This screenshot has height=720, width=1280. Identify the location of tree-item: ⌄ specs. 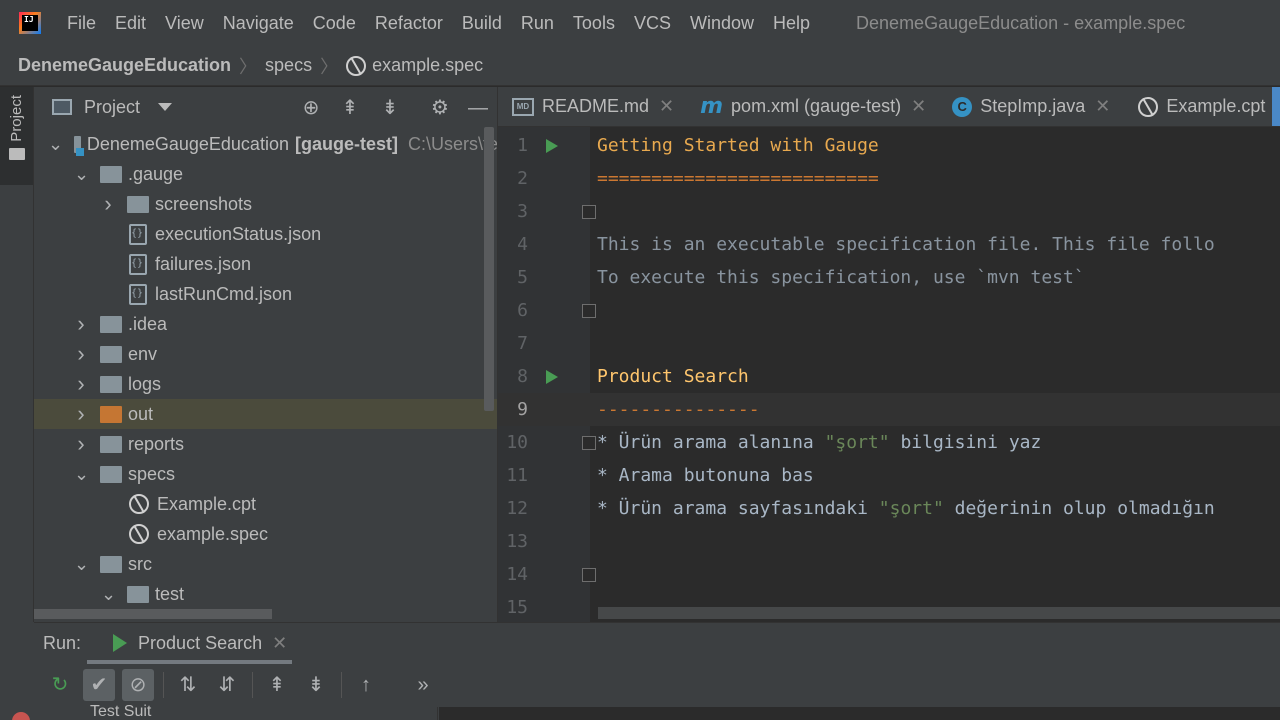
(265, 474).